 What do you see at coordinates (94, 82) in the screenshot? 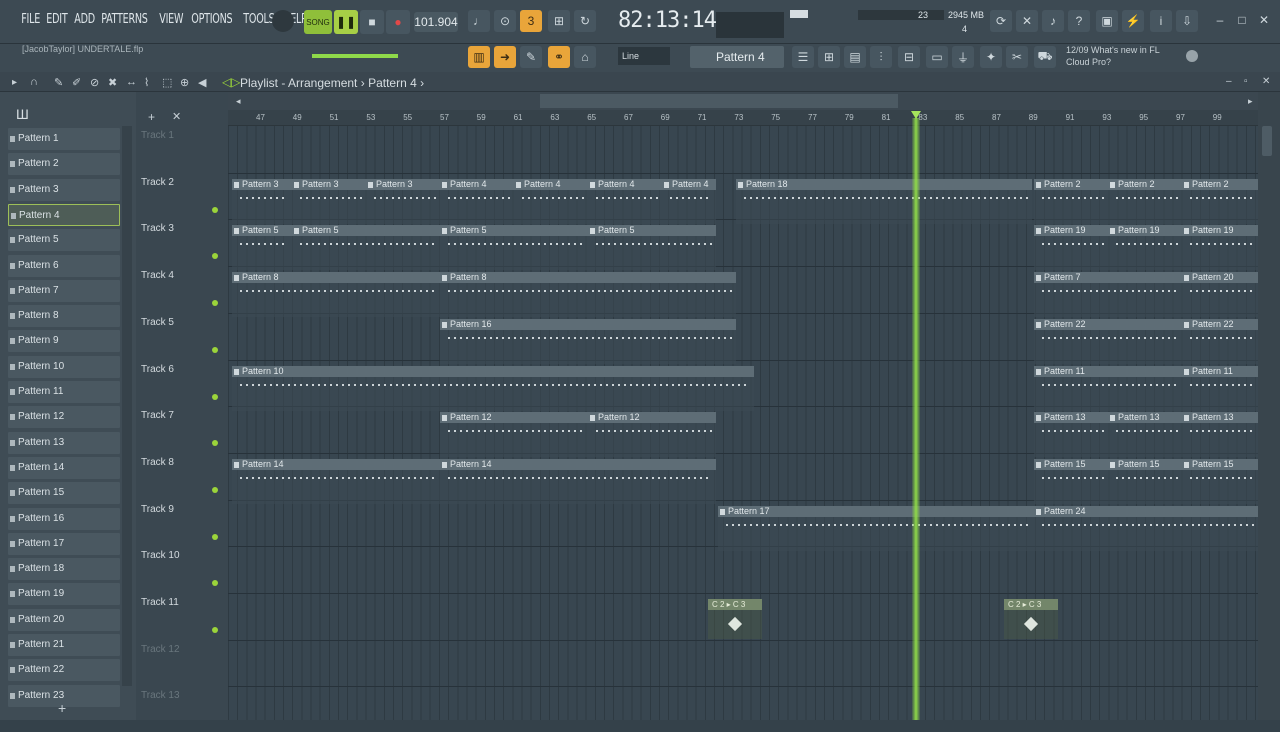
I see `delete-tool-icon: ⊘` at bounding box center [94, 82].